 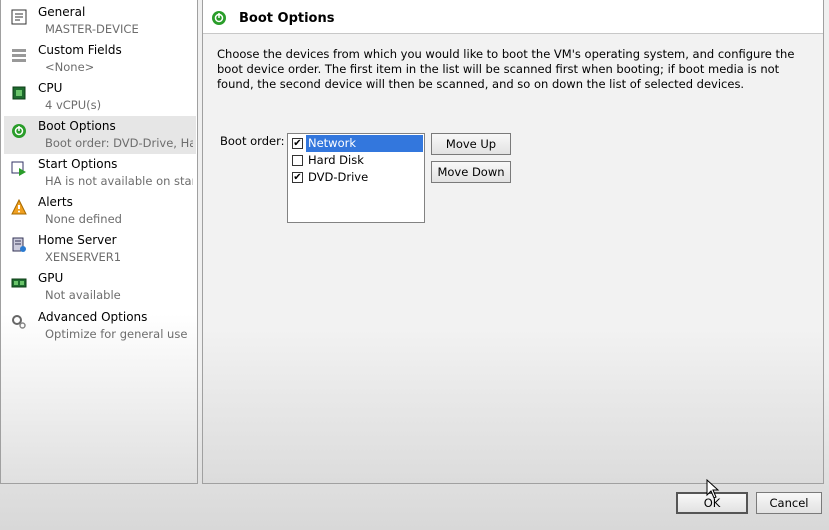 I want to click on mouse-cursor-icon, so click(x=713, y=490).